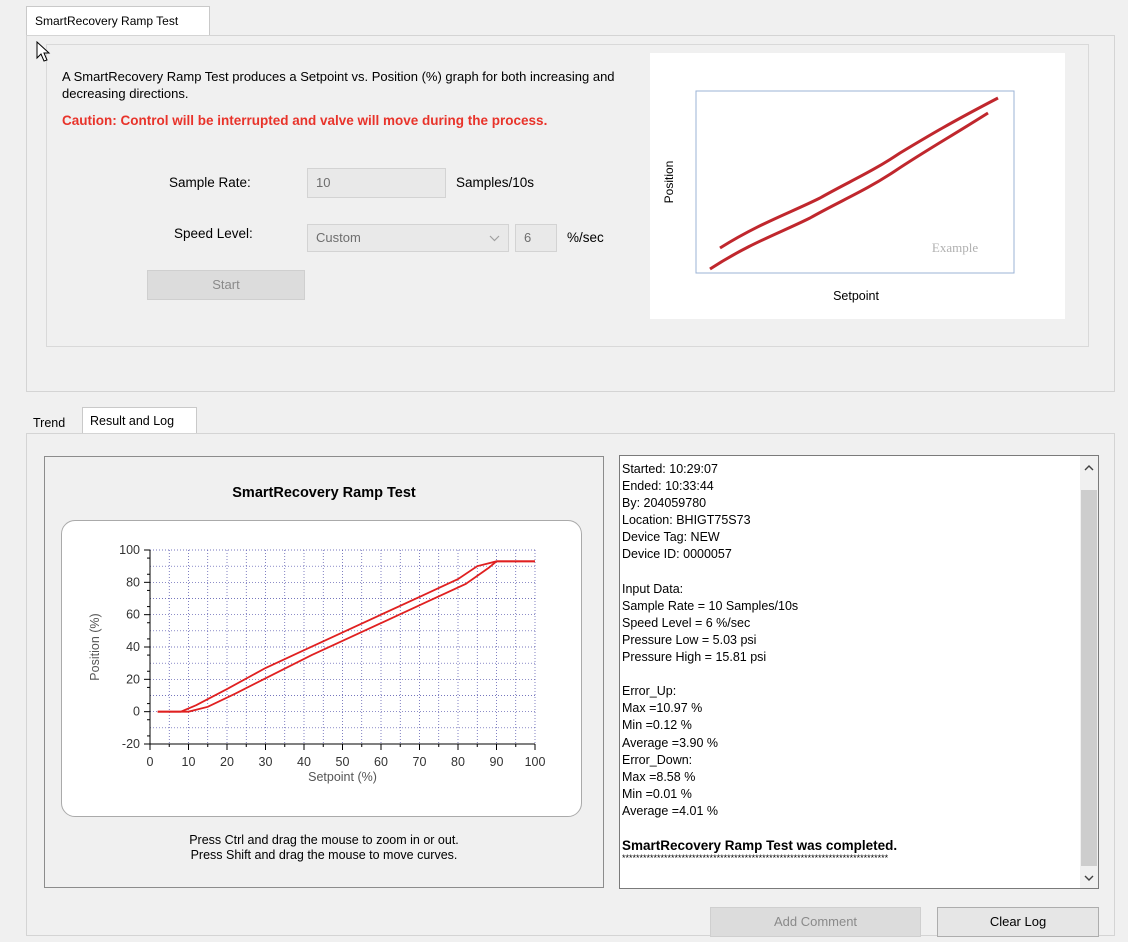 Image resolution: width=1128 pixels, height=942 pixels. What do you see at coordinates (213, 233) in the screenshot?
I see `speed-level-label: Speed Level:` at bounding box center [213, 233].